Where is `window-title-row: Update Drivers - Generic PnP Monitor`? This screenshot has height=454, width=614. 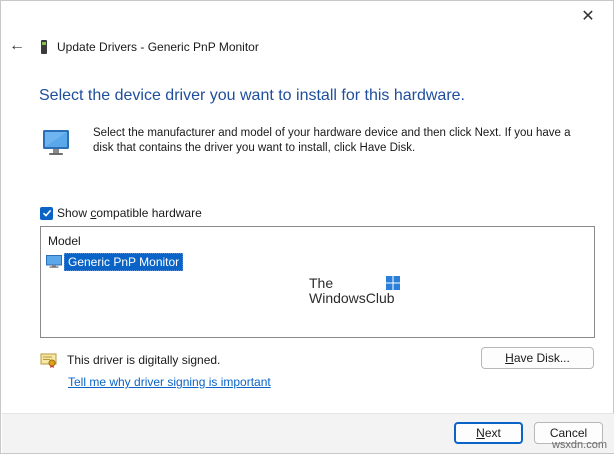
window-title-row: Update Drivers - Generic PnP Monitor is located at coordinates (149, 47).